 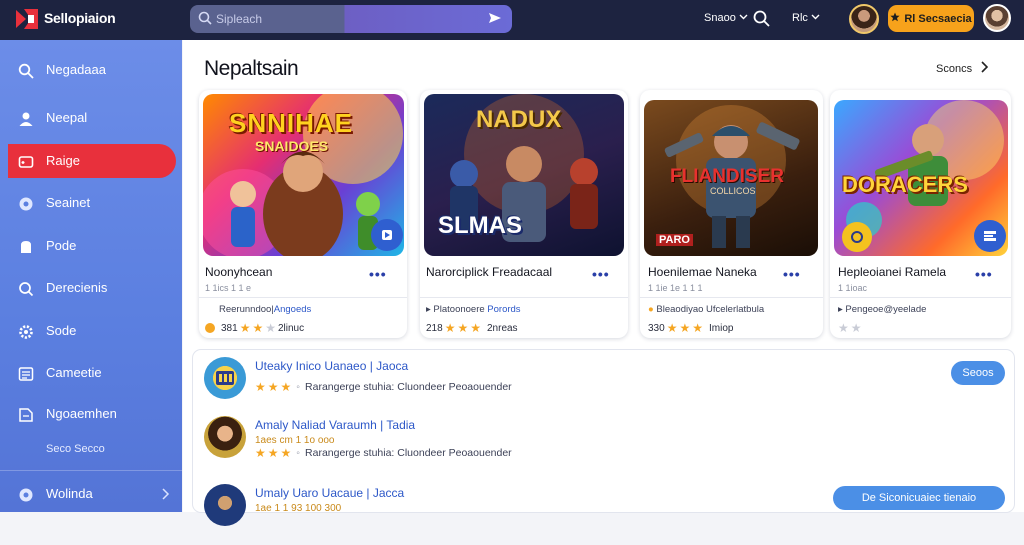 I want to click on avatar, so click(x=864, y=19).